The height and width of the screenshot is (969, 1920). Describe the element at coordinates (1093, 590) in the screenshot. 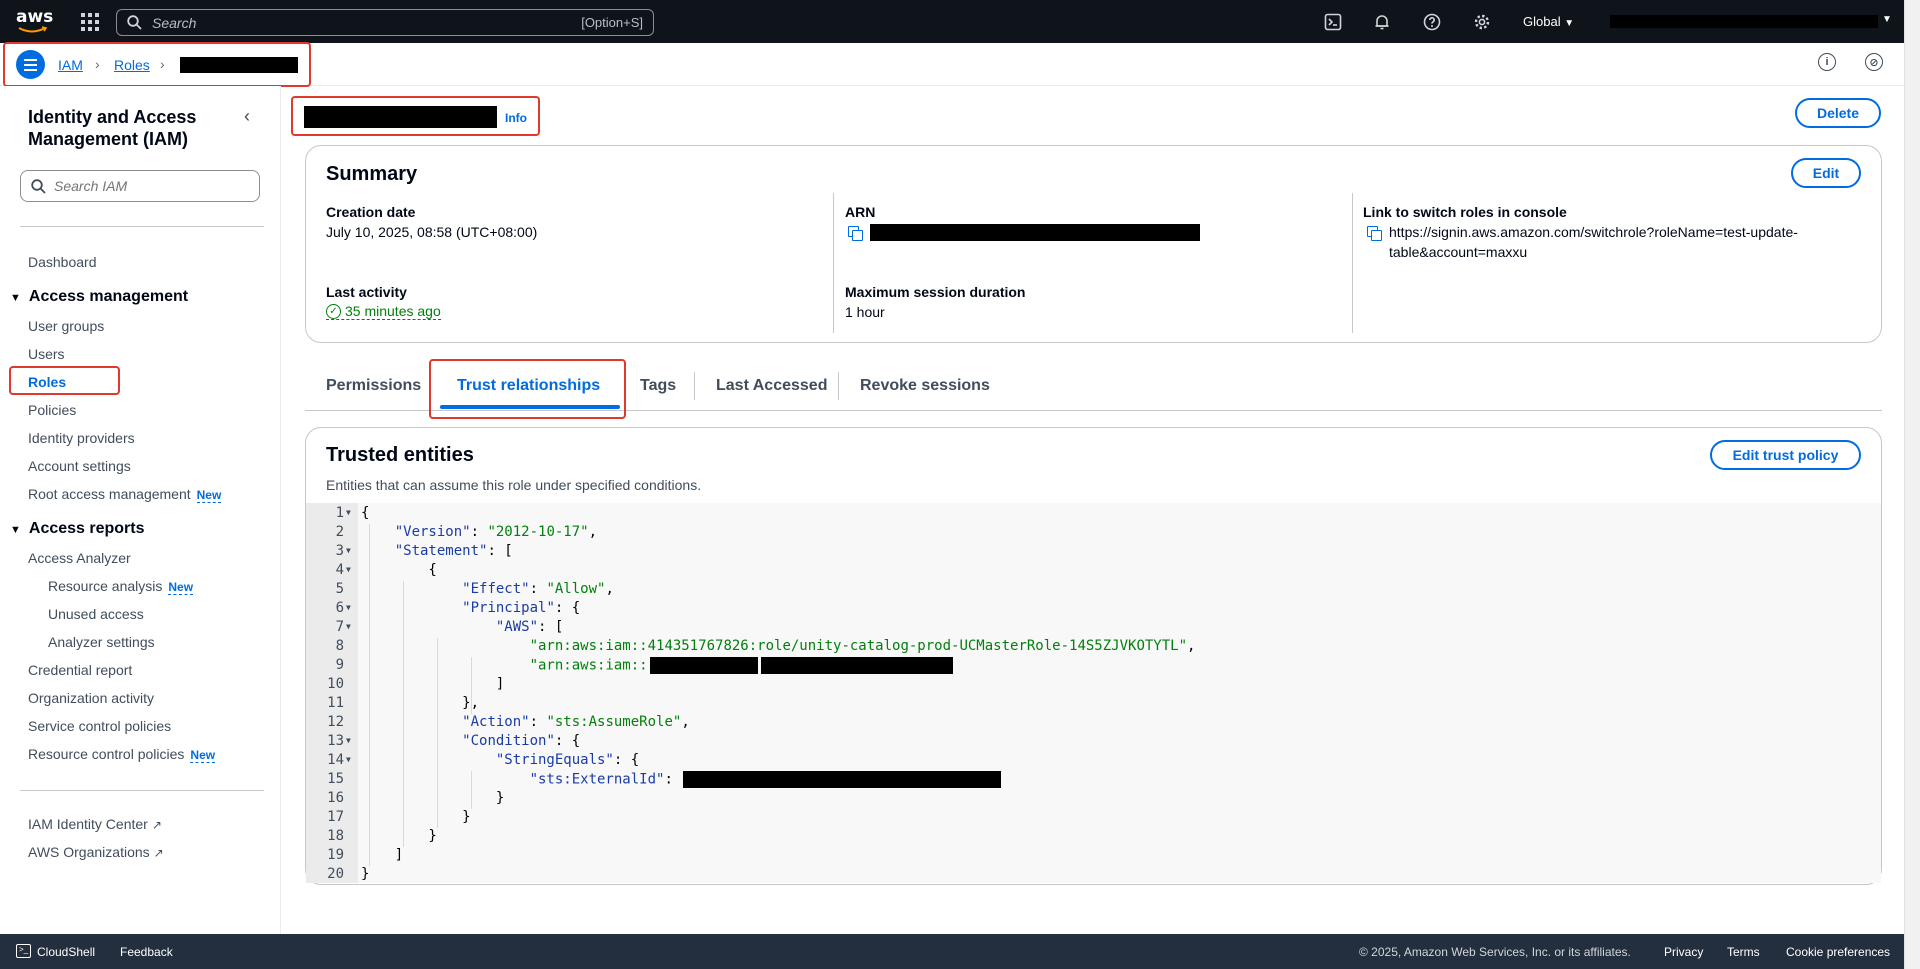

I see `code-line: 5 "Effect": "Allow",` at that location.